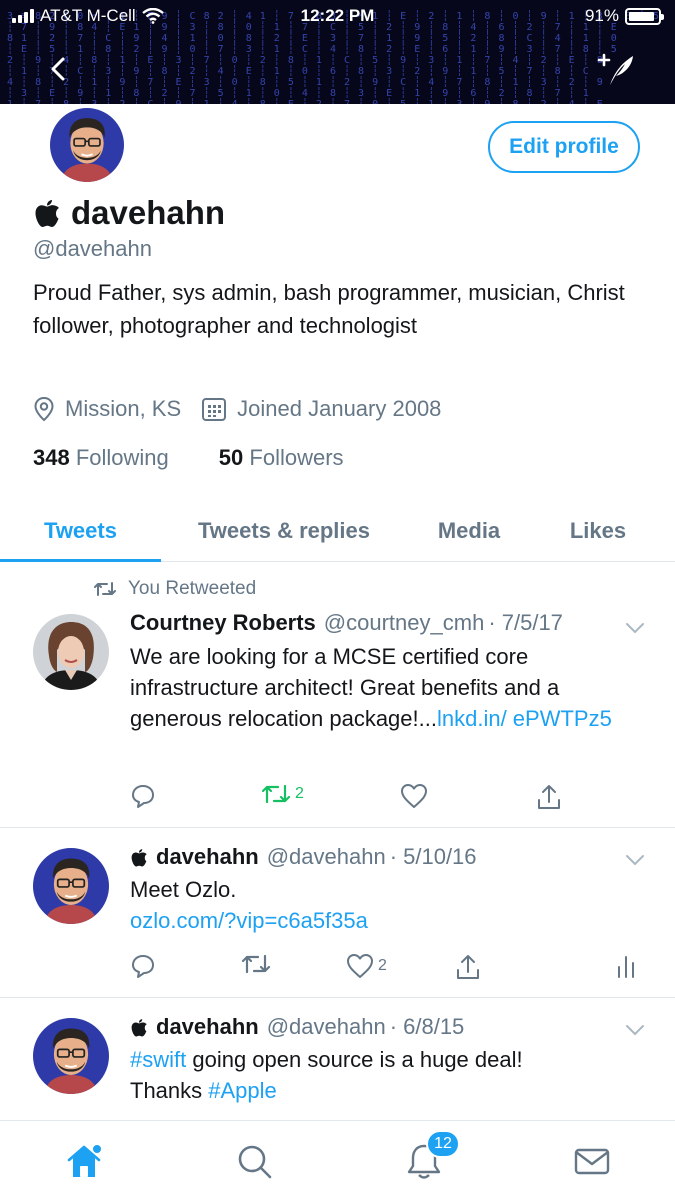  I want to click on battery-percent: 91%, so click(601, 15).